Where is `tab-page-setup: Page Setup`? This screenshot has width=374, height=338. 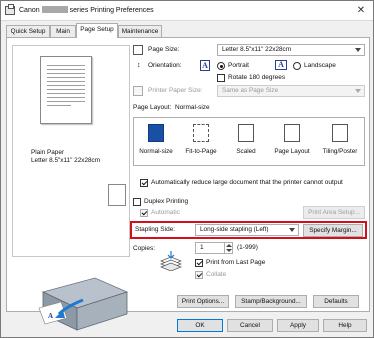 tab-page-setup: Page Setup is located at coordinates (97, 30).